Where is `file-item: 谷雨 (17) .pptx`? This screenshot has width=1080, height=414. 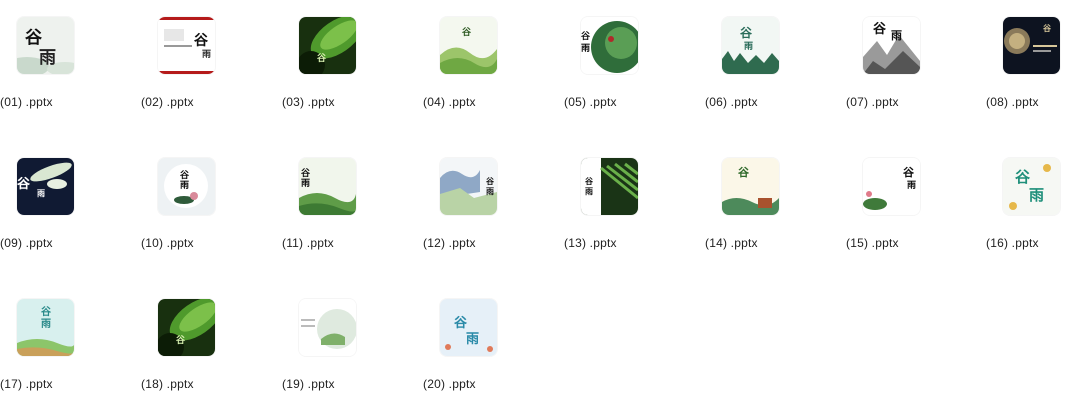
file-item: 谷雨 (17) .pptx is located at coordinates (50, 342).